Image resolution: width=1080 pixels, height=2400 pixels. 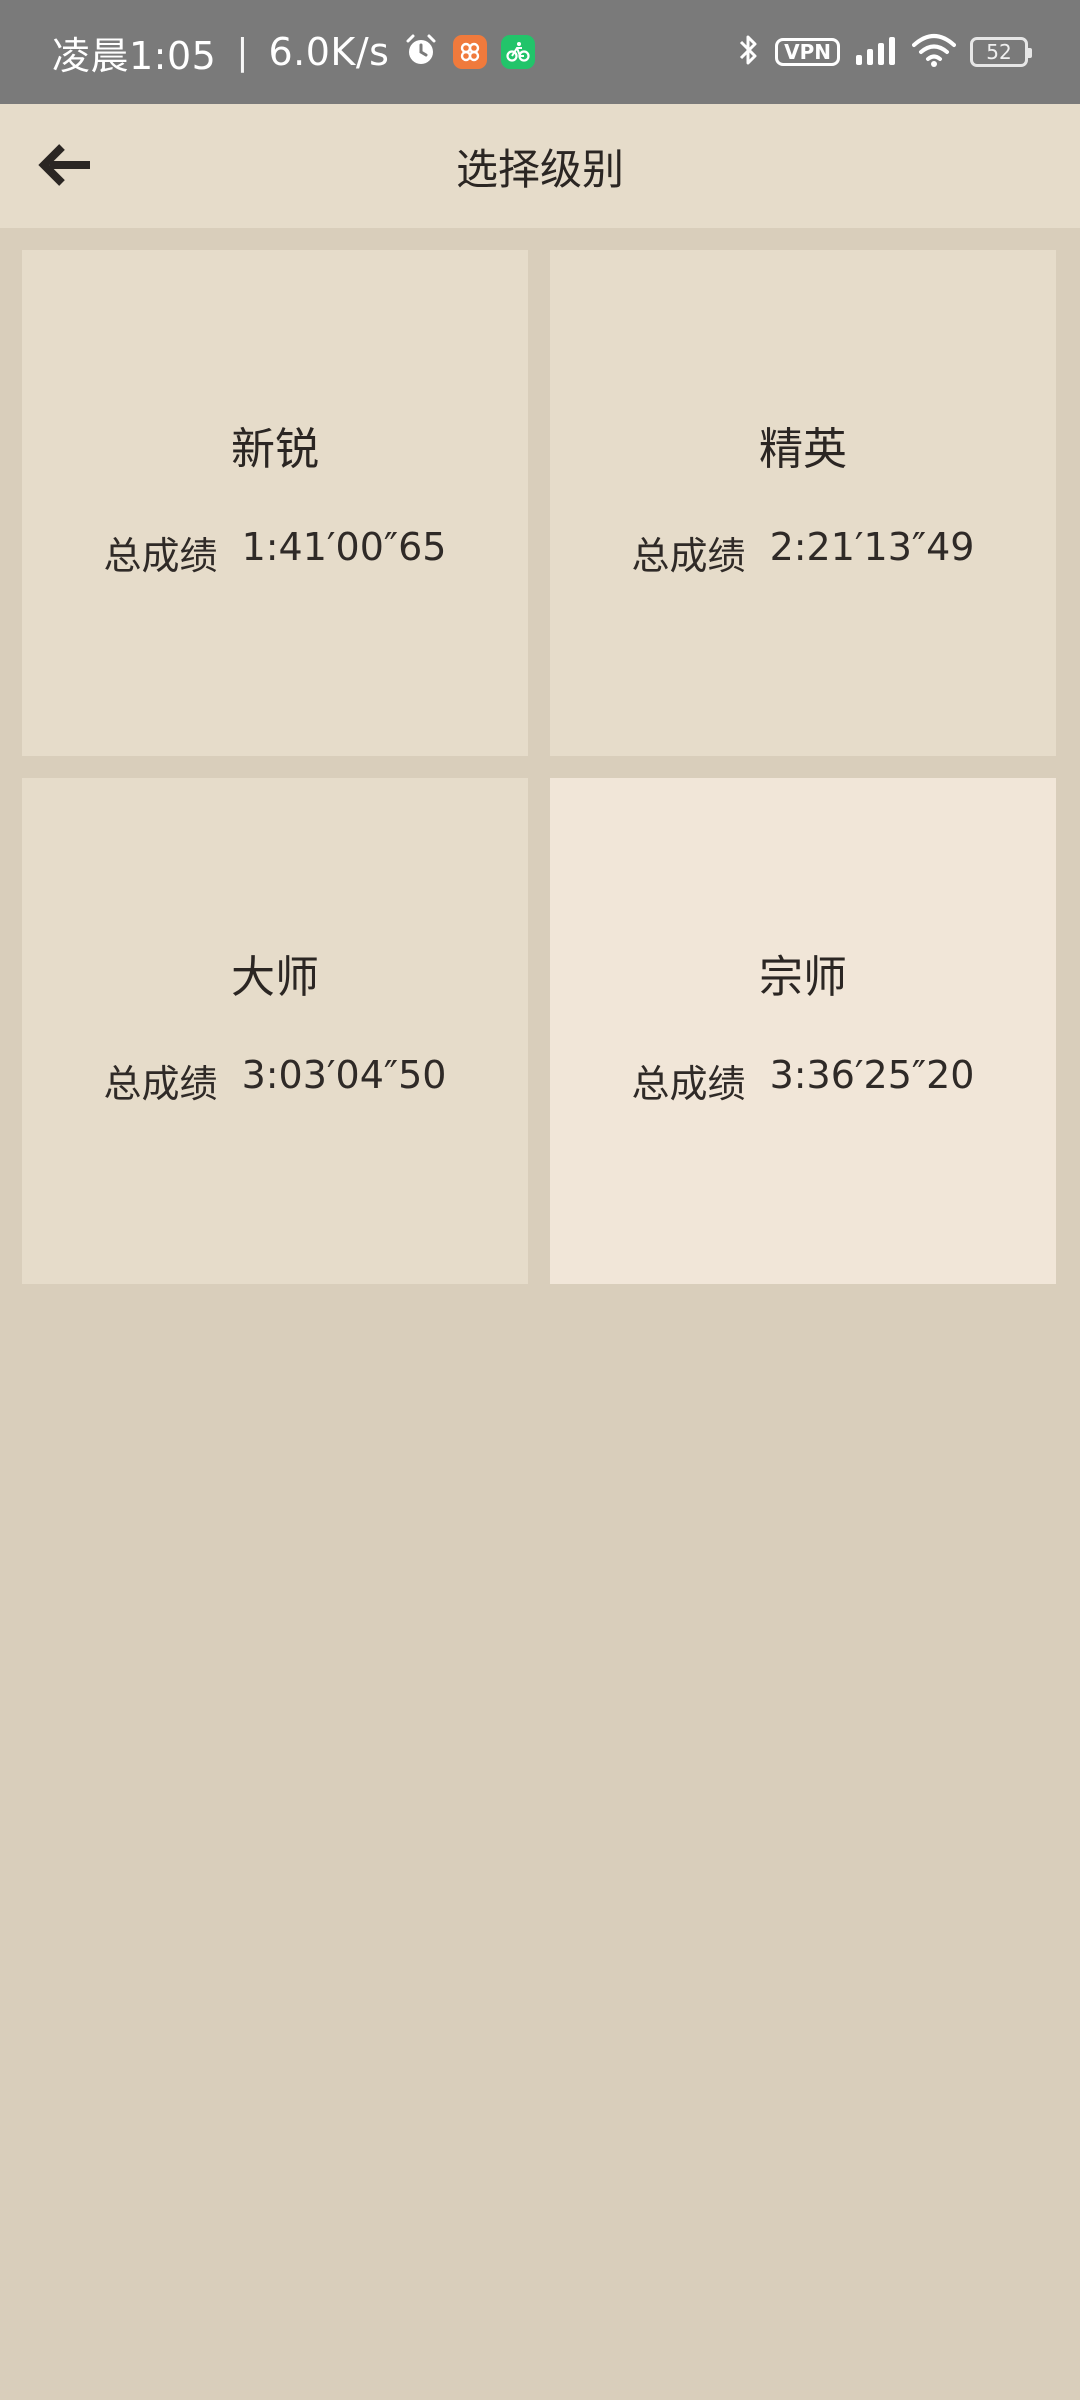 What do you see at coordinates (344, 546) in the screenshot?
I see `score-value: 1:41′00″65` at bounding box center [344, 546].